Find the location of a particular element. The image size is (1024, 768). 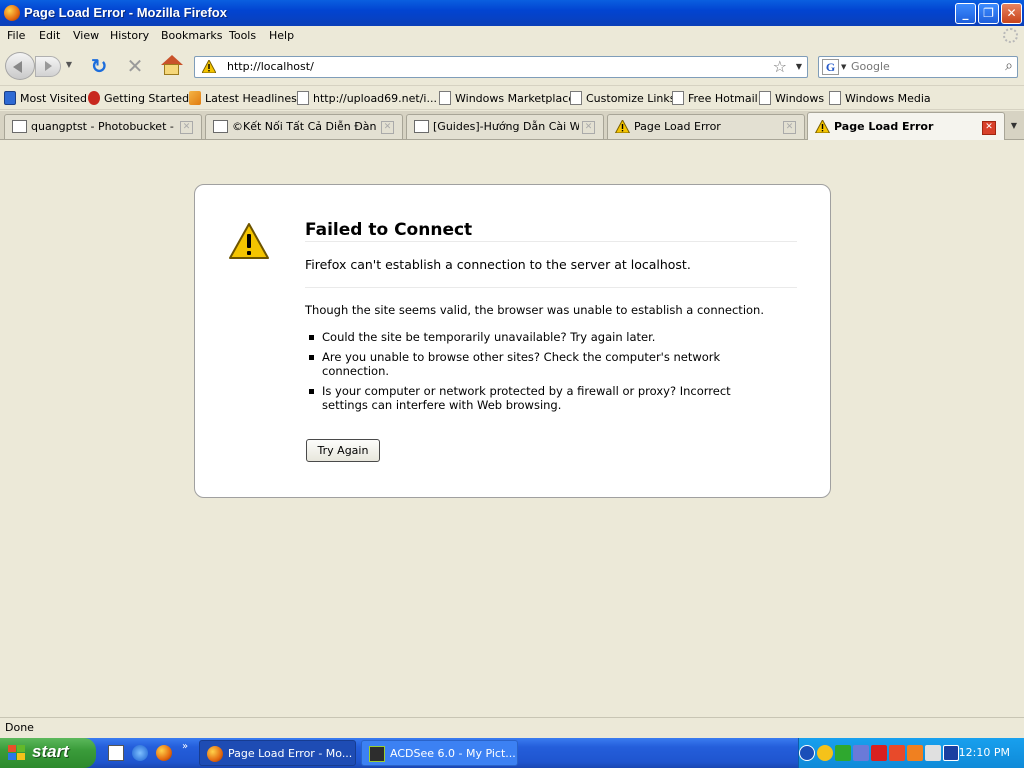

tray-collapse-icon is located at coordinates (807, 753).